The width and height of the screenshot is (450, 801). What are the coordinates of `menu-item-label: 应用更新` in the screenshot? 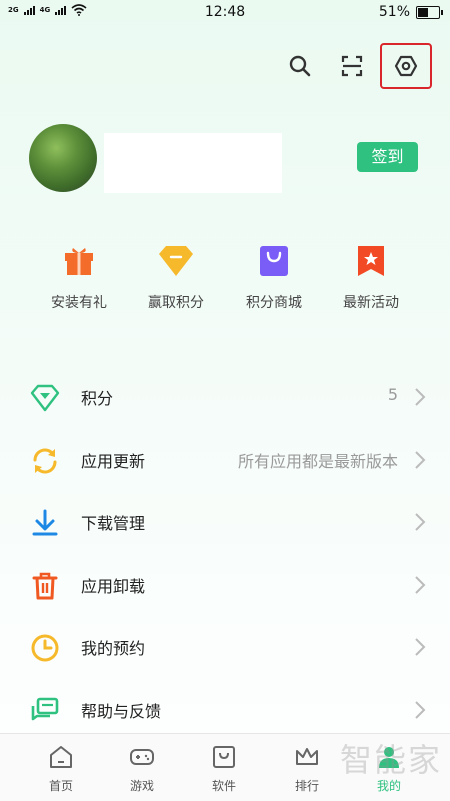 It's located at (113, 461).